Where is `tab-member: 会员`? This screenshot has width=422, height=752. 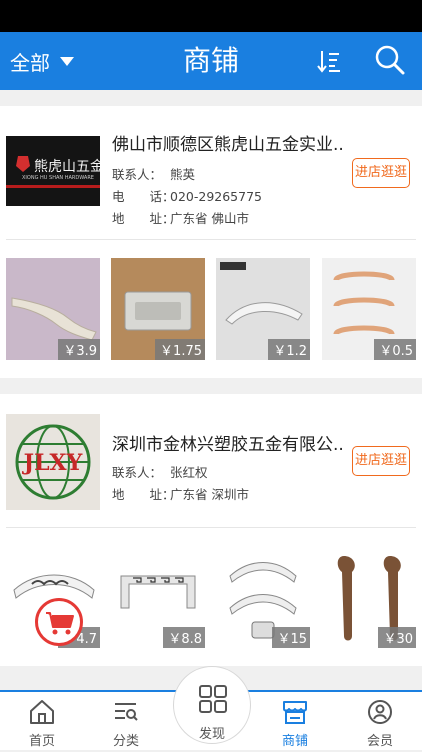 tab-member: 会员 is located at coordinates (380, 722).